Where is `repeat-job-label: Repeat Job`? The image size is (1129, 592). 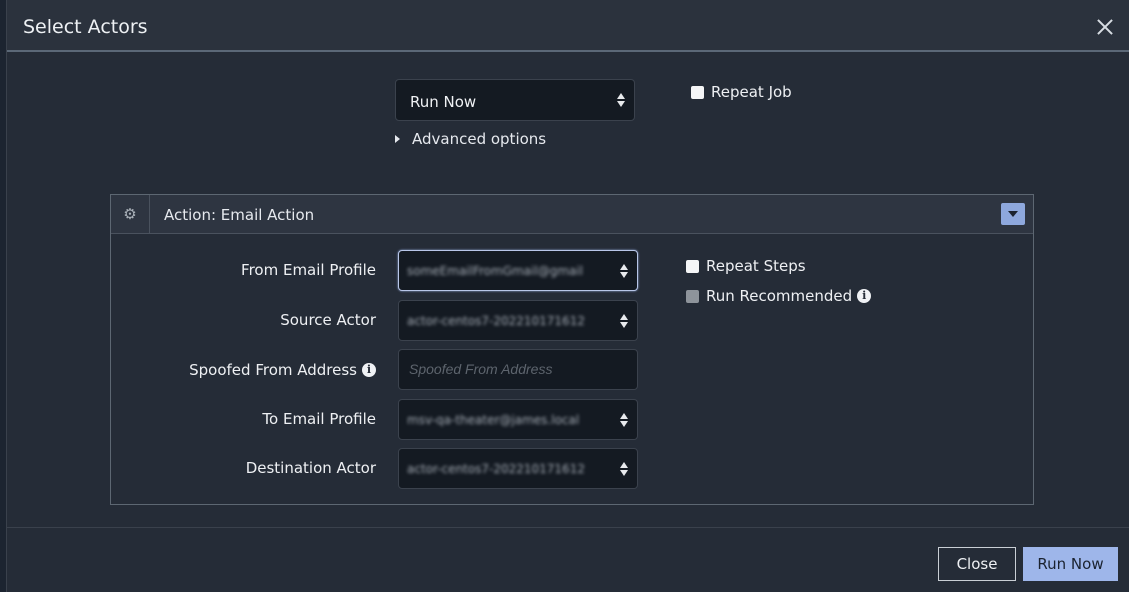 repeat-job-label: Repeat Job is located at coordinates (751, 92).